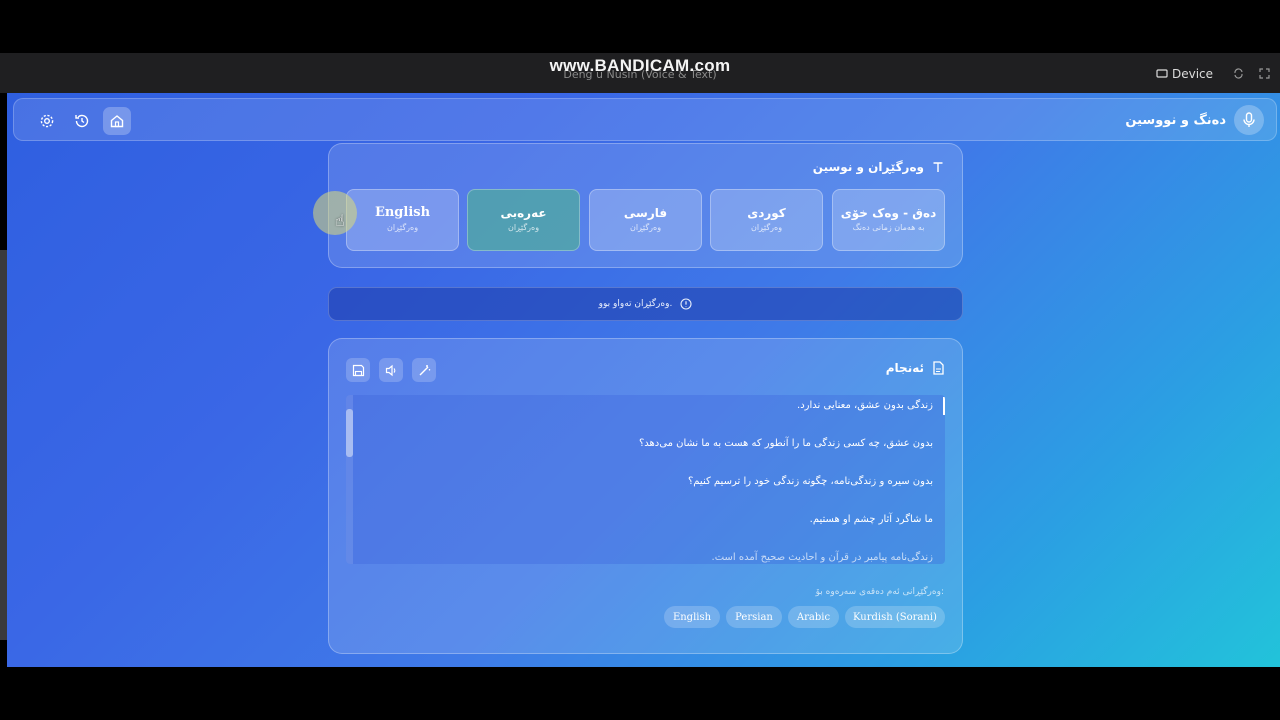 This screenshot has width=1280, height=720. What do you see at coordinates (888, 213) in the screenshot?
I see `option-label: دەق - وەک خۆی` at bounding box center [888, 213].